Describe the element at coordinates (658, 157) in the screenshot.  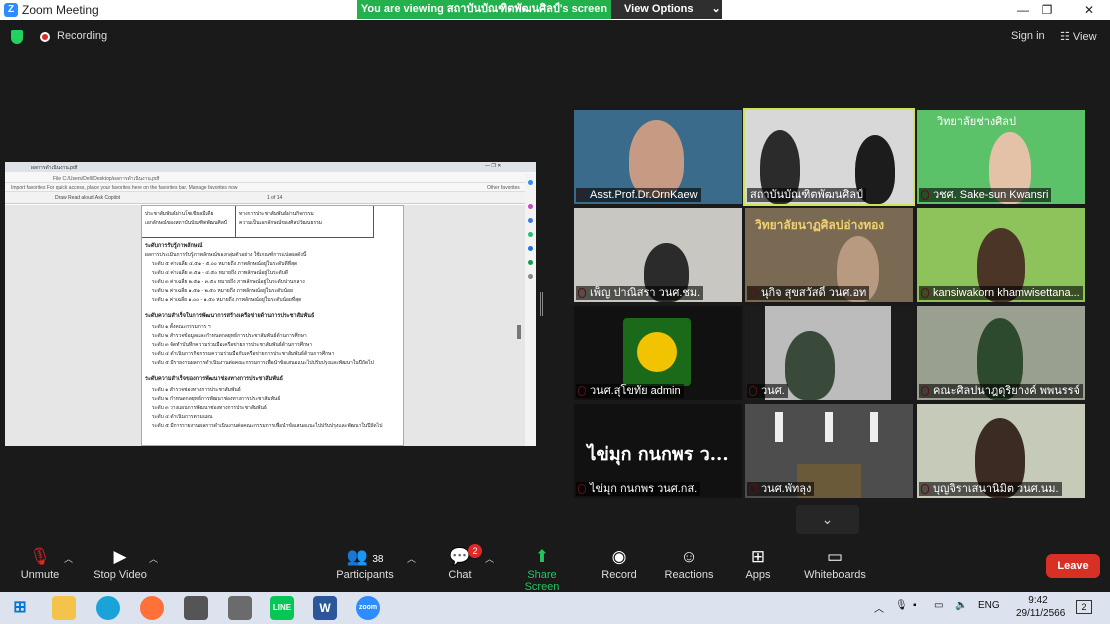
I see `video-tile-1: Asst.Prof.Dr.OrnKaew` at that location.